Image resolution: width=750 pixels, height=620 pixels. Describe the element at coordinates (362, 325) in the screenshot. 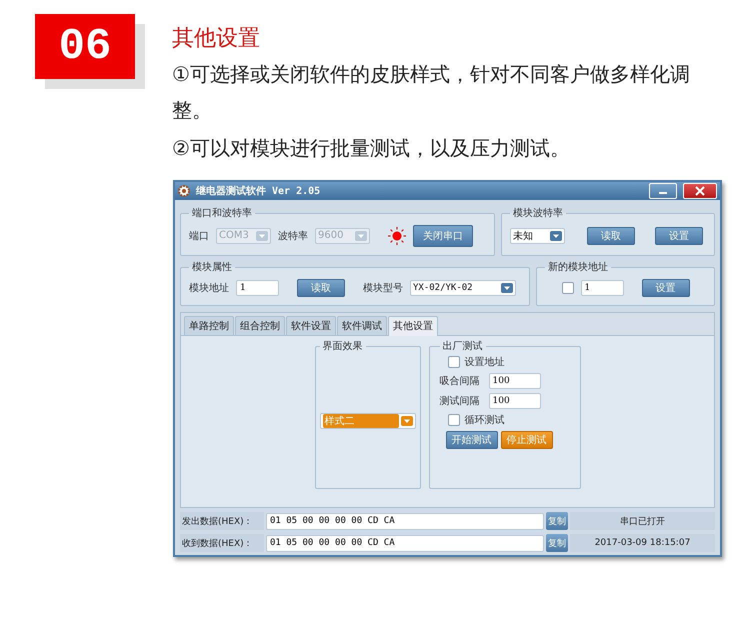

I see `tab: 软件调试` at that location.